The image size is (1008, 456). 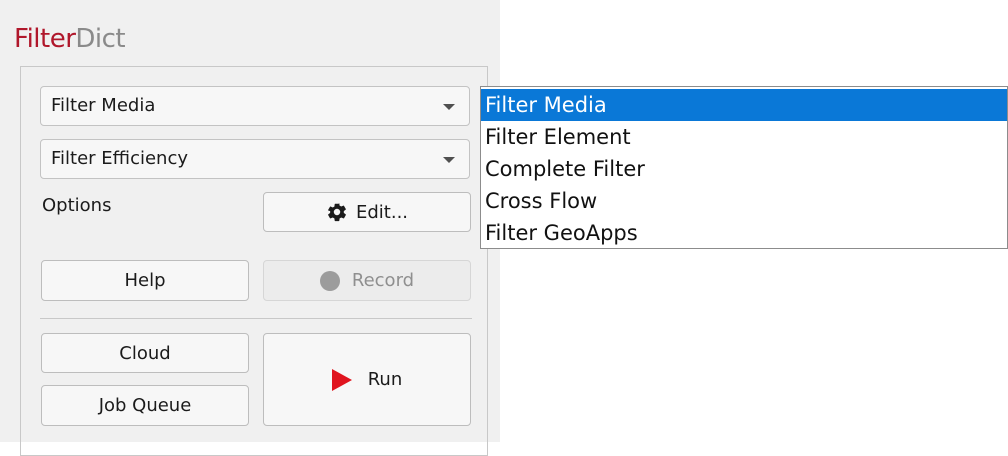 What do you see at coordinates (383, 280) in the screenshot?
I see `record-button-label: Record` at bounding box center [383, 280].